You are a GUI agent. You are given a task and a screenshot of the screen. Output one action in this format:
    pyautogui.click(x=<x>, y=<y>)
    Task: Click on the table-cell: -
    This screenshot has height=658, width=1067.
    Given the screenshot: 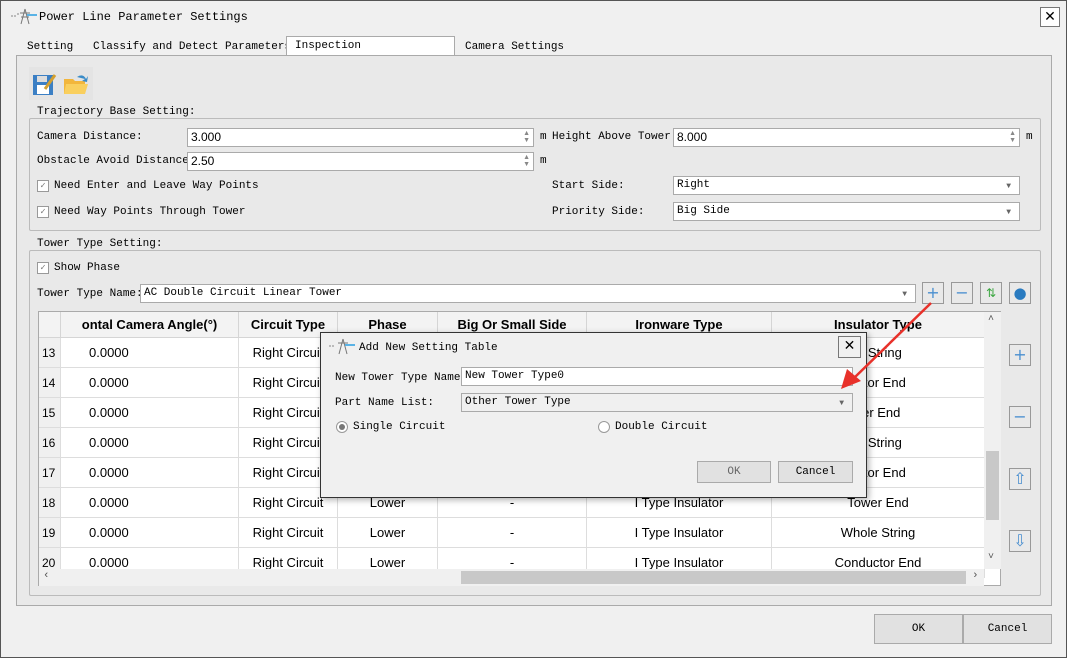 What is the action you would take?
    pyautogui.click(x=512, y=533)
    